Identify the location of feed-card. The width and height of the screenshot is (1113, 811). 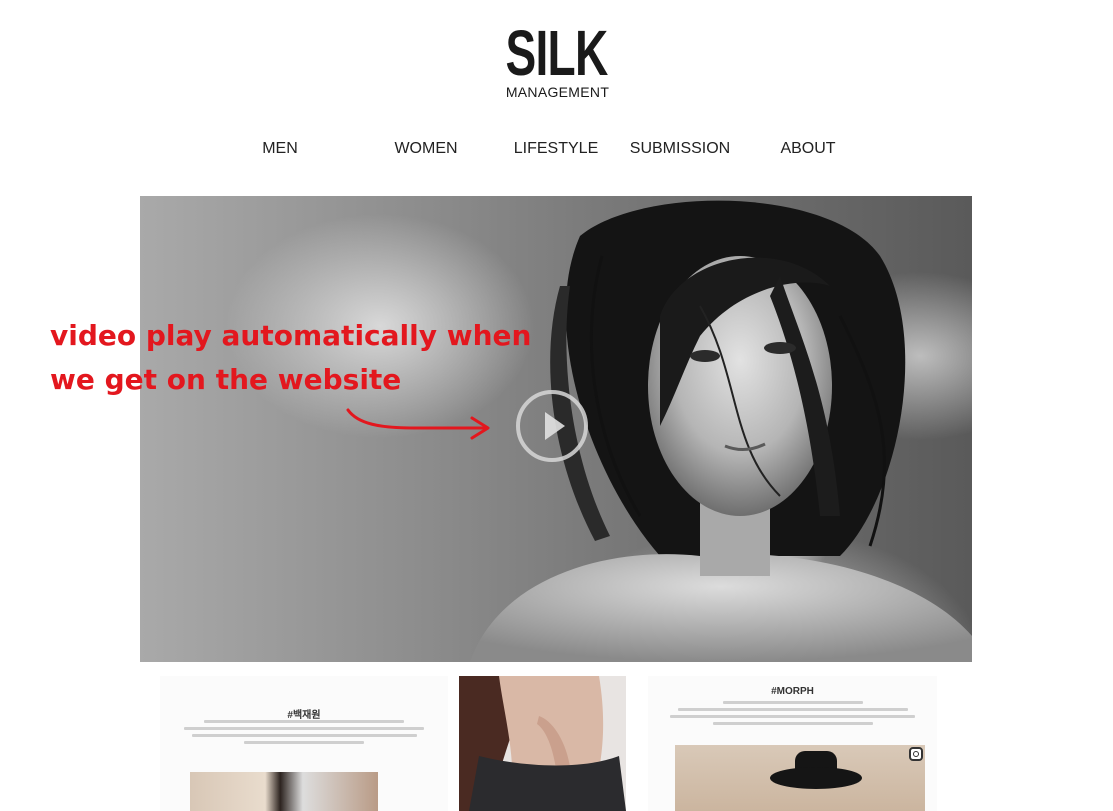
(542, 743).